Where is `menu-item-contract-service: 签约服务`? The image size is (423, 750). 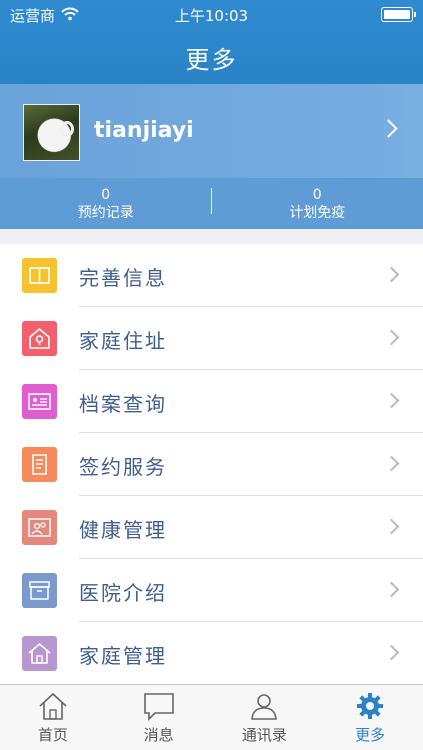 menu-item-contract-service: 签约服务 is located at coordinates (211, 464).